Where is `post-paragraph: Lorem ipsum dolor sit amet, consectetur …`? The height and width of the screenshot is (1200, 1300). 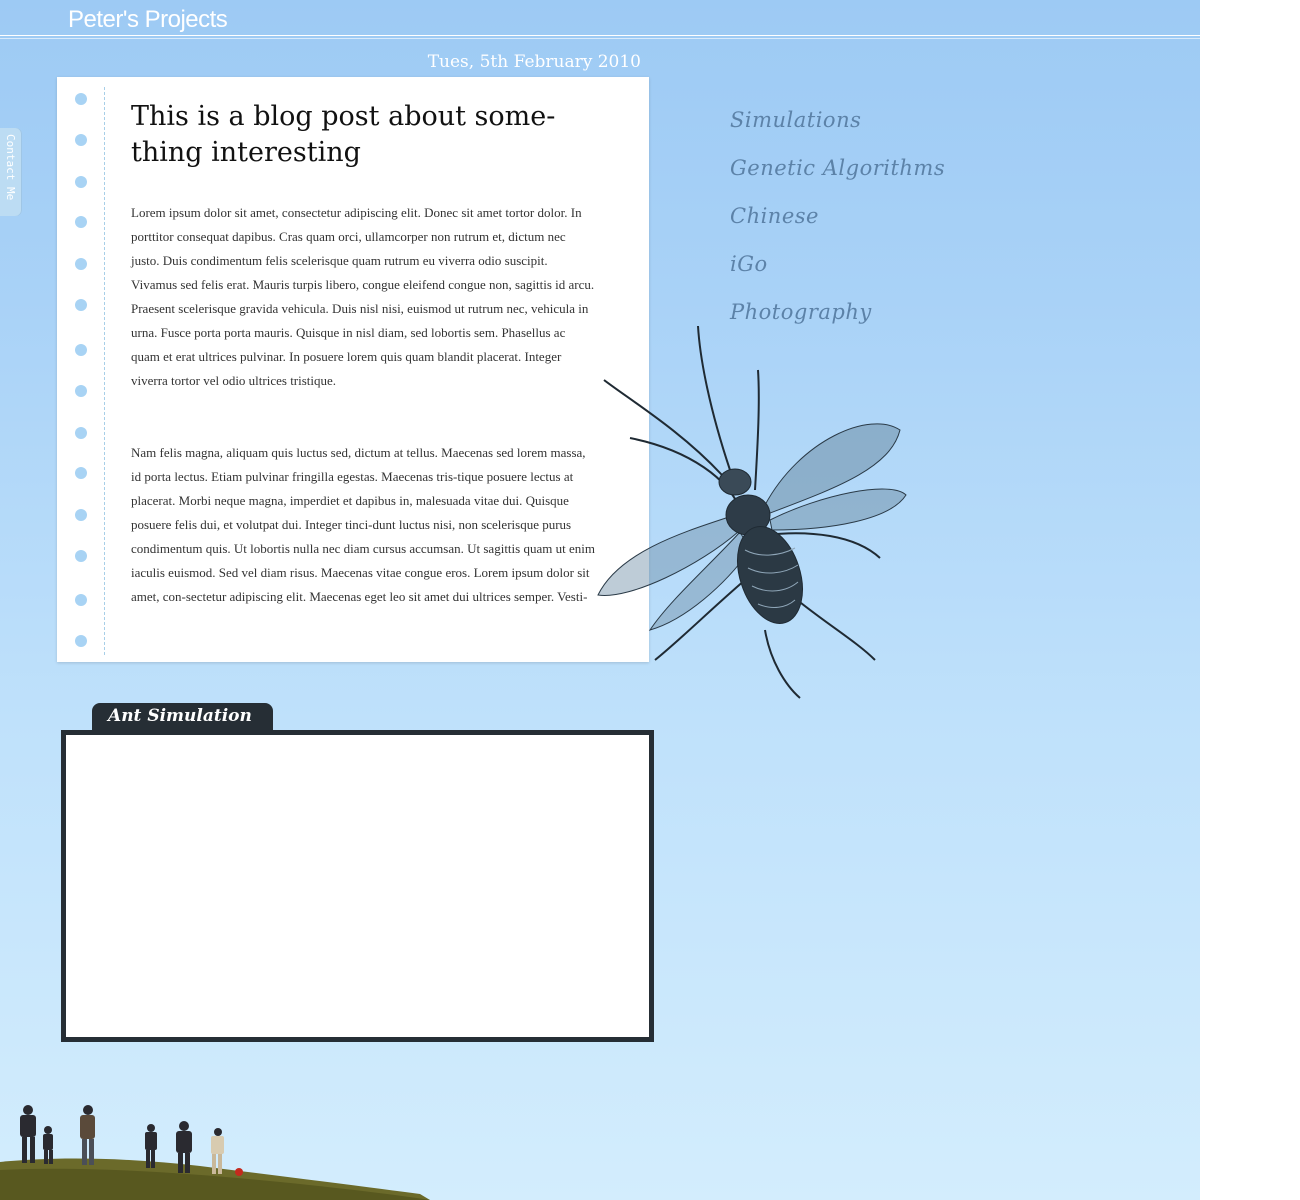 post-paragraph: Lorem ipsum dolor sit amet, consectetur … is located at coordinates (363, 296).